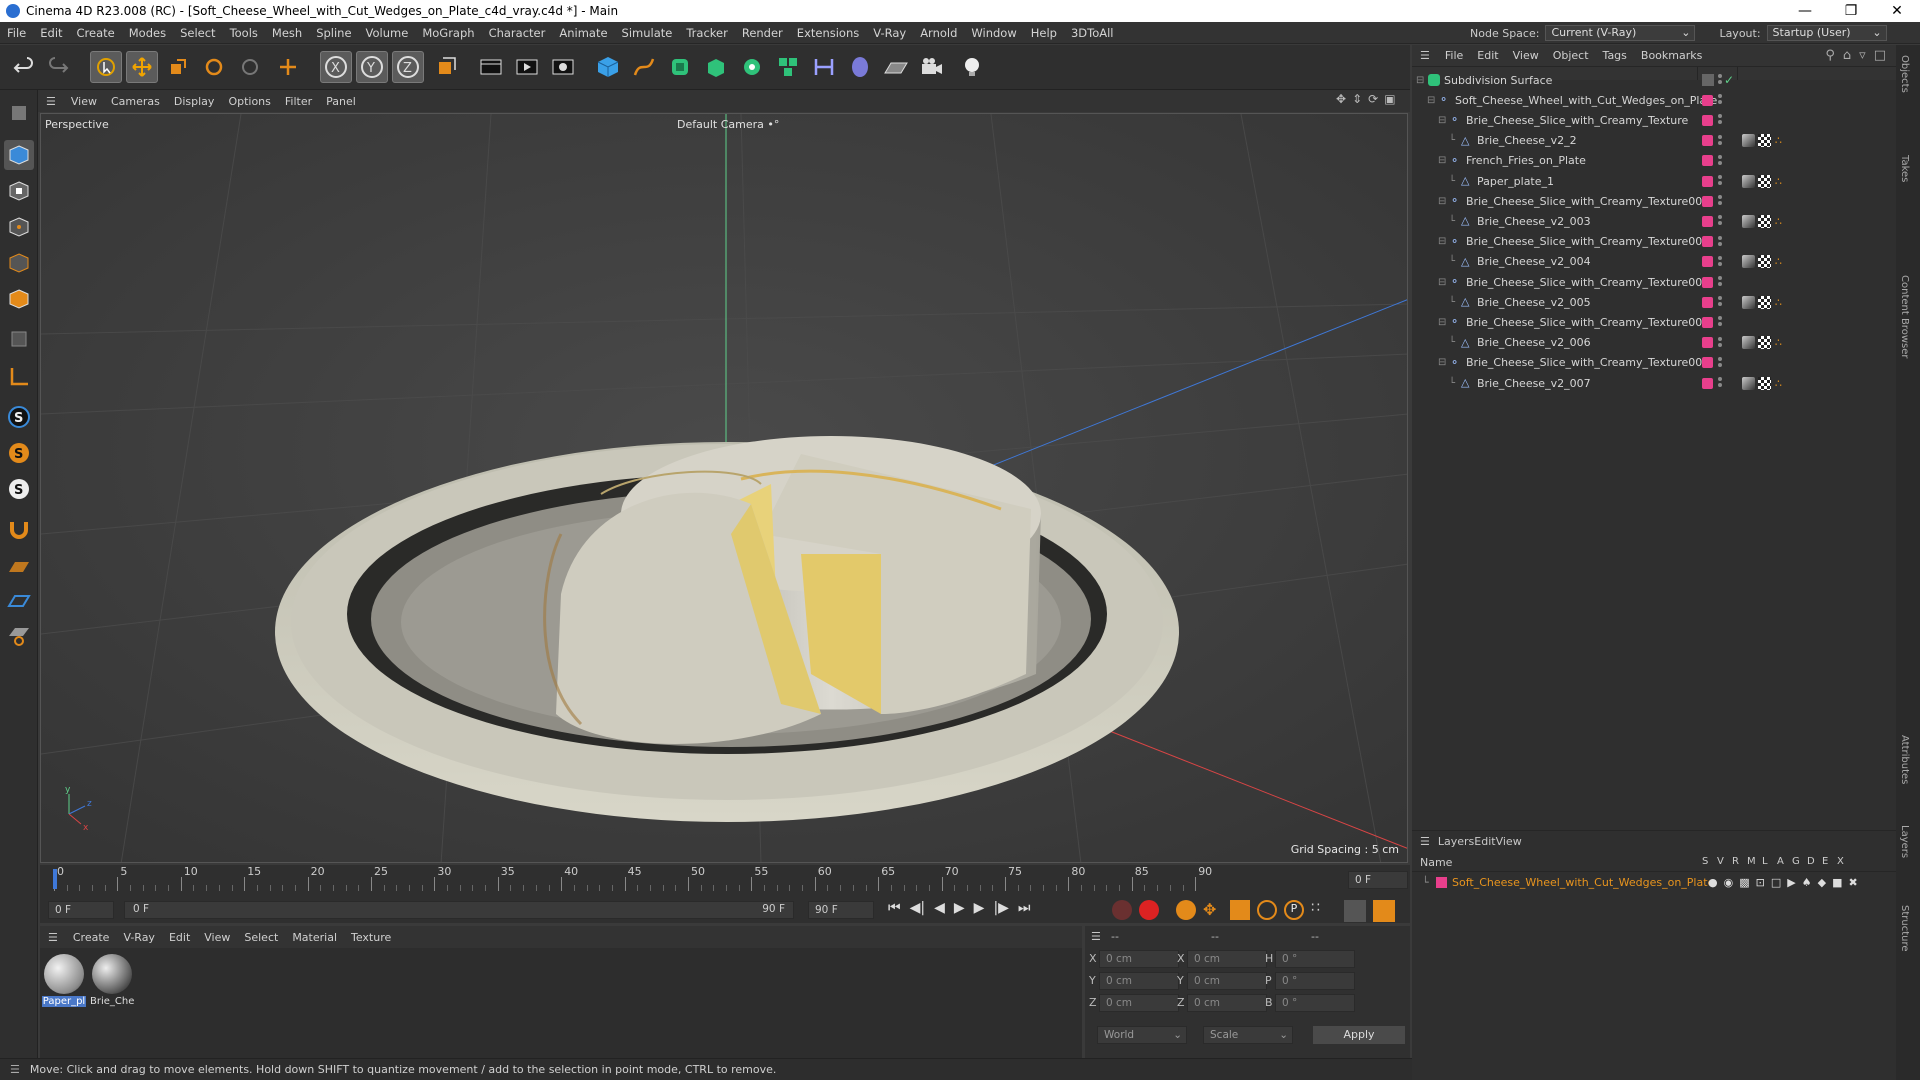 This screenshot has width=1920, height=1080. Describe the element at coordinates (1748, 302) in the screenshot. I see `material-tag-icon` at that location.